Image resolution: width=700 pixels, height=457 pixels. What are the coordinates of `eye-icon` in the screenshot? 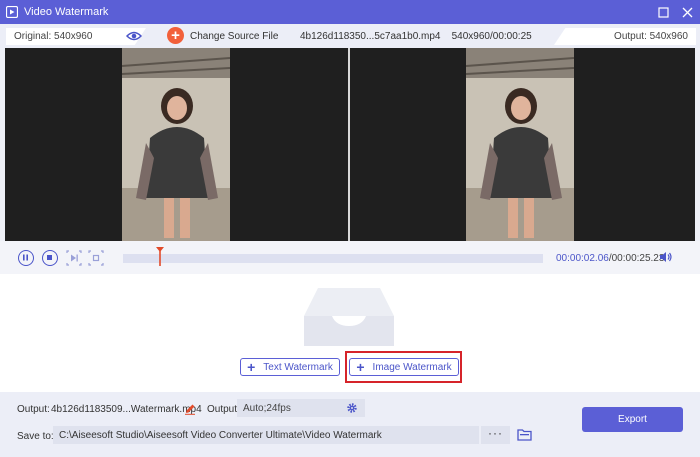 It's located at (134, 36).